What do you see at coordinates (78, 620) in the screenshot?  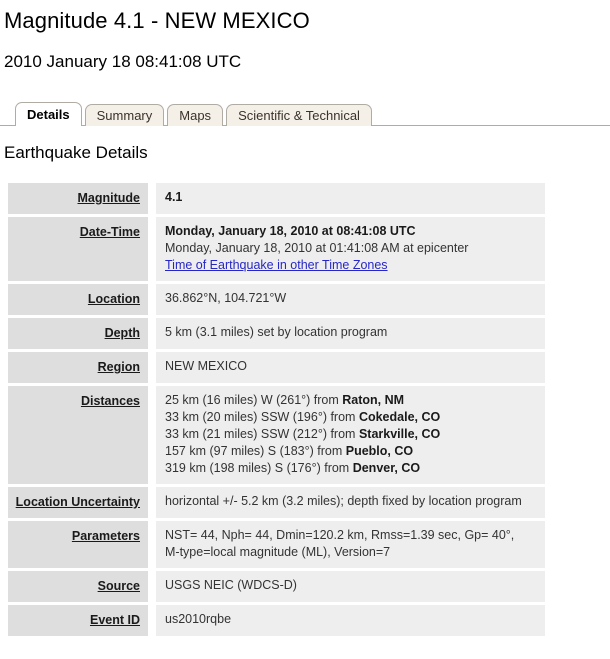 I see `row-label-event-id: Event ID` at bounding box center [78, 620].